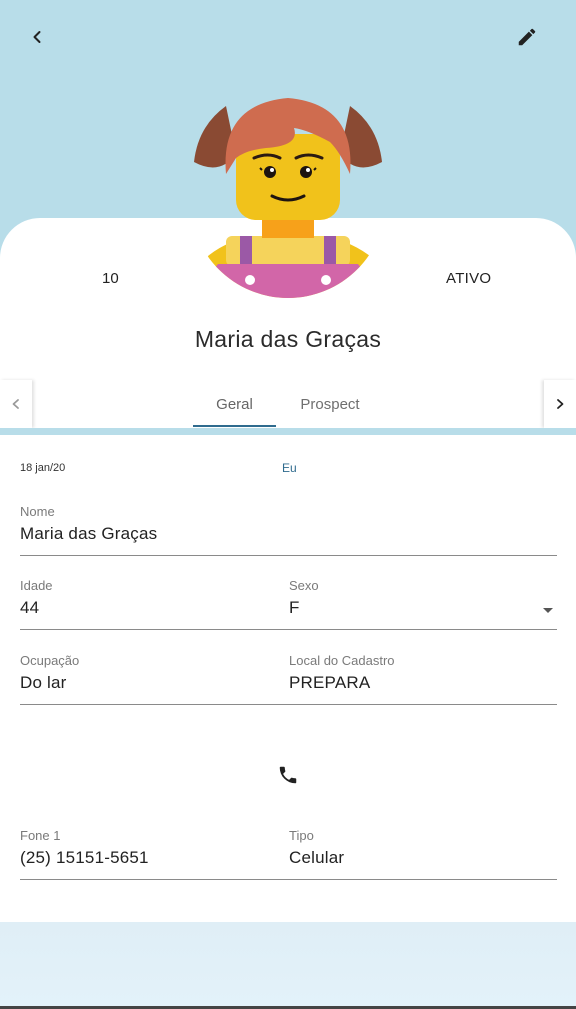 This screenshot has height=1009, width=576. Describe the element at coordinates (469, 278) in the screenshot. I see `status-badge: ATIVO` at that location.